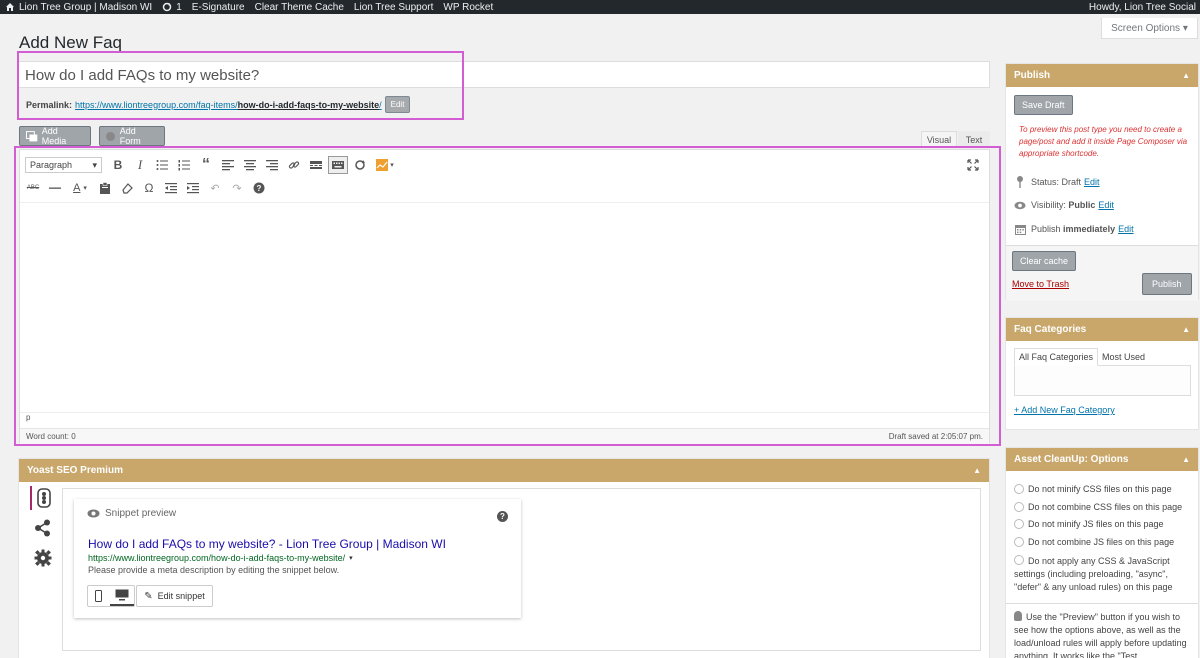  What do you see at coordinates (1102, 329) in the screenshot?
I see `faq-categories-header: Faq Categories ▲` at bounding box center [1102, 329].